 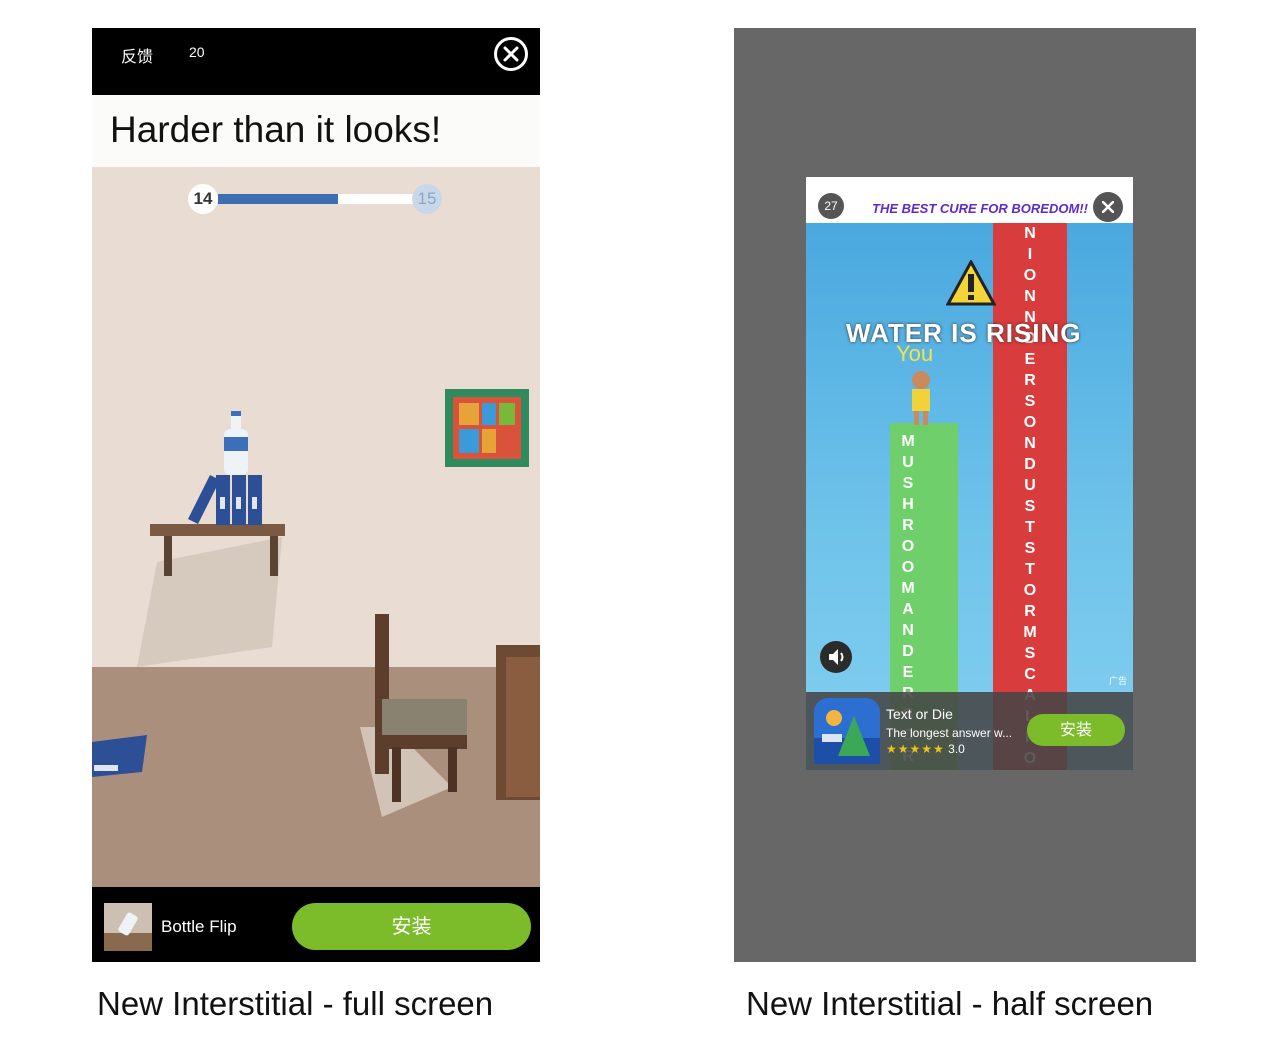 I want to click on countdown-timer: 20, so click(x=197, y=52).